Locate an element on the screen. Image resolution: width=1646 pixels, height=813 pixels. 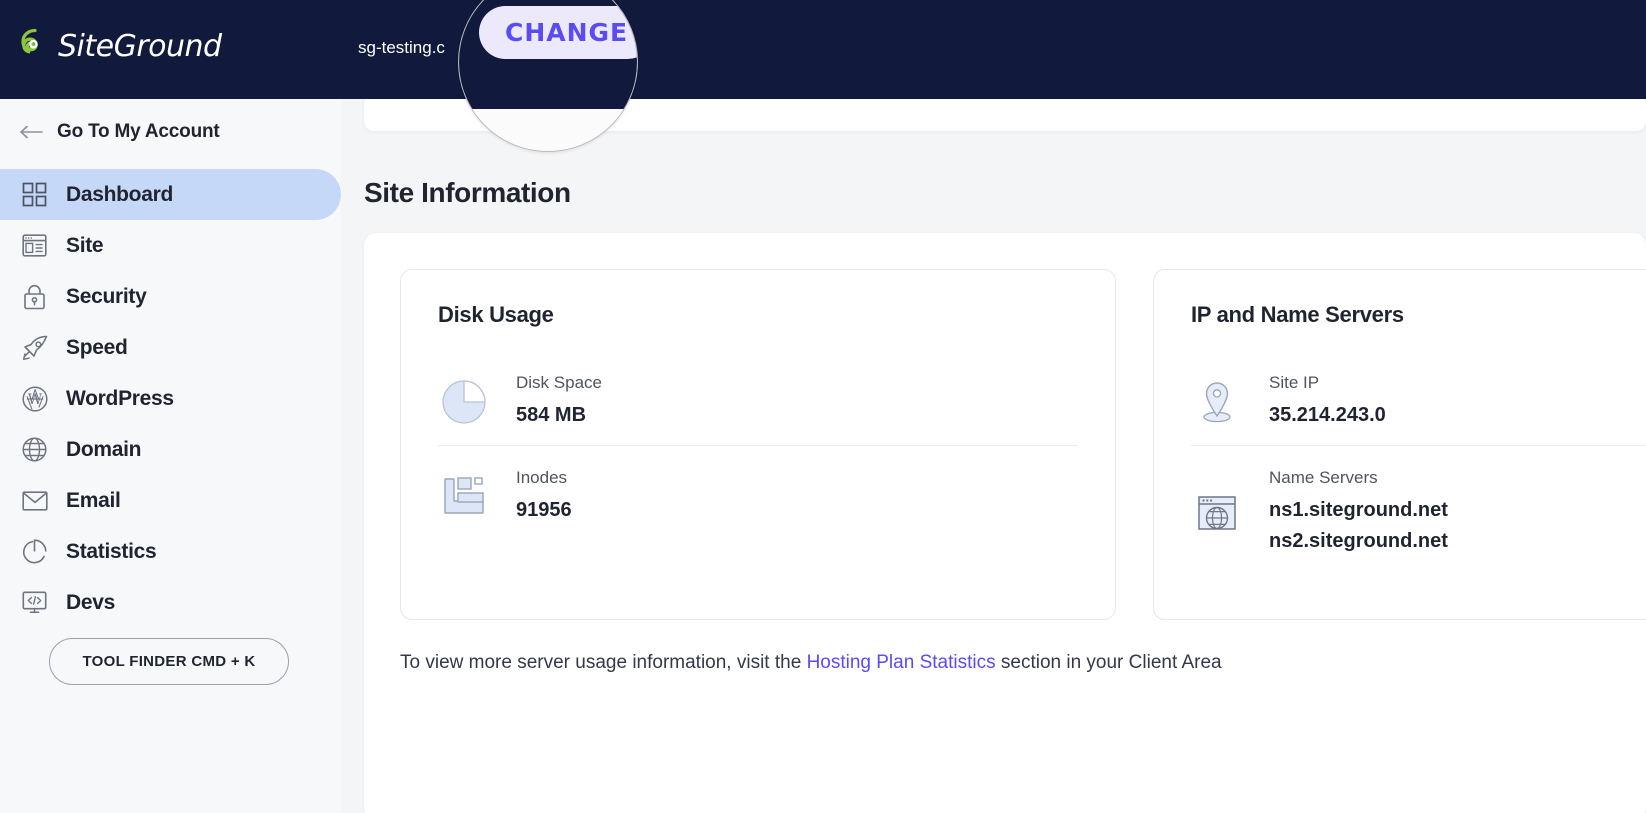
sidebar-label-email: Email is located at coordinates (93, 500).